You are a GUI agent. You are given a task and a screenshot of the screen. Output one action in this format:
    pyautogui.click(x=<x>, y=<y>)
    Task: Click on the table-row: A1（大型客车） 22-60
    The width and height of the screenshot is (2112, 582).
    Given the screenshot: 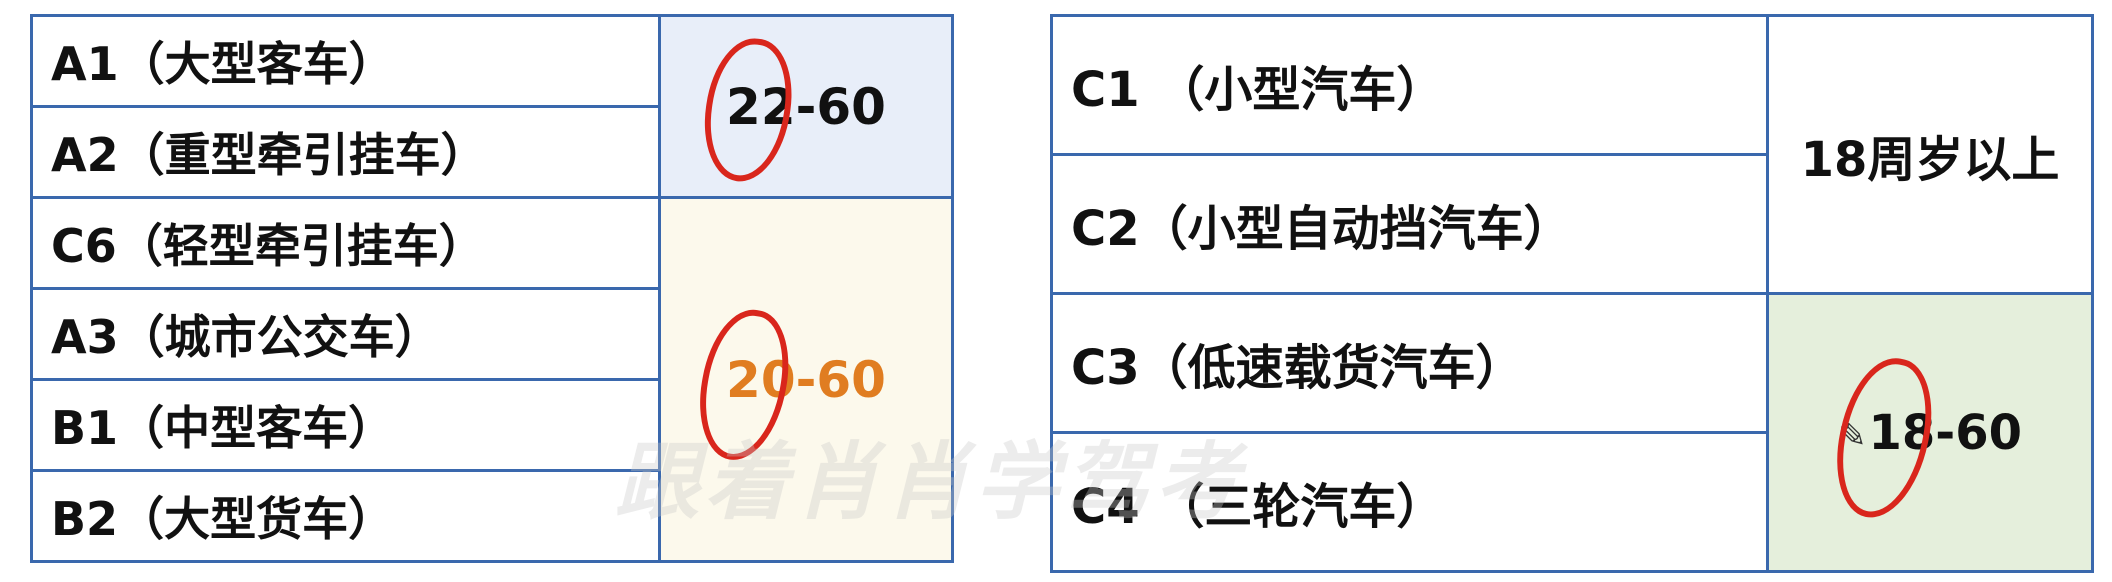 What is the action you would take?
    pyautogui.click(x=492, y=106)
    